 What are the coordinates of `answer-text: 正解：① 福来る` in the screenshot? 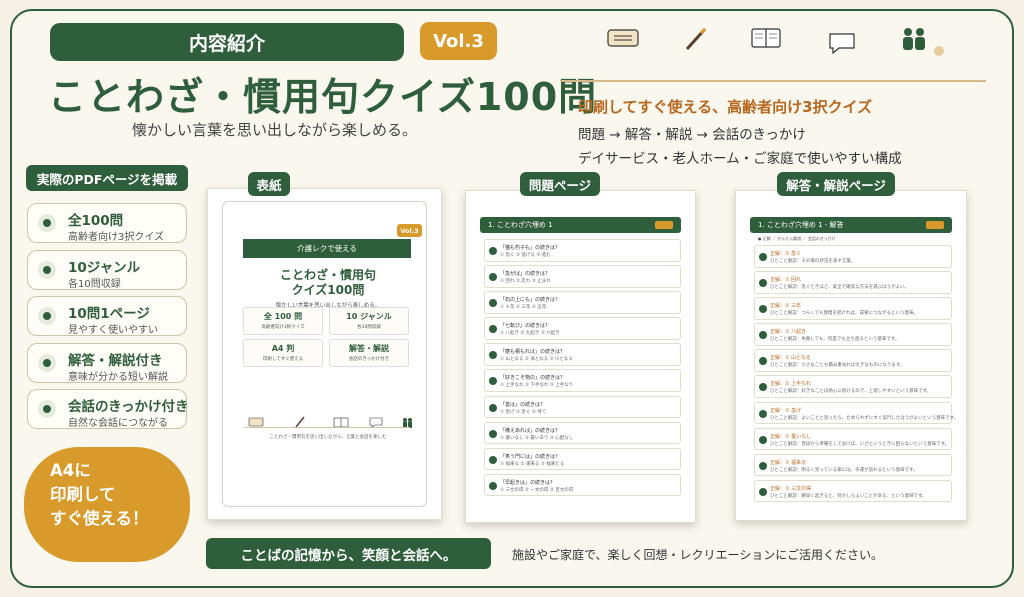 It's located at (788, 462).